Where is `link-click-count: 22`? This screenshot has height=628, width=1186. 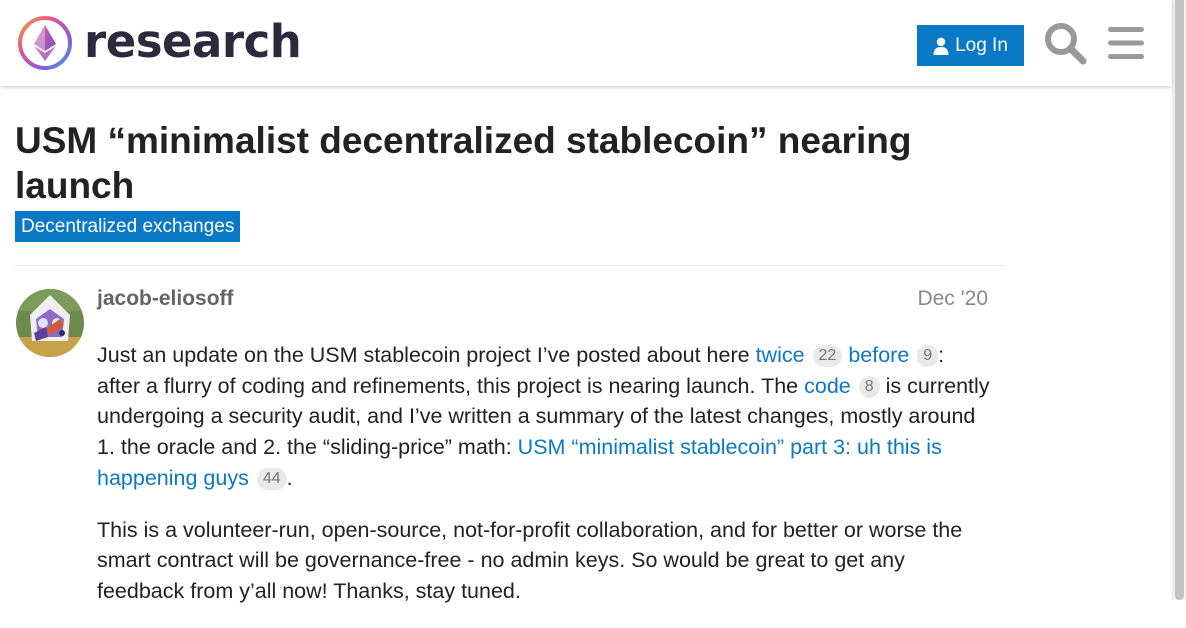 link-click-count: 22 is located at coordinates (827, 356).